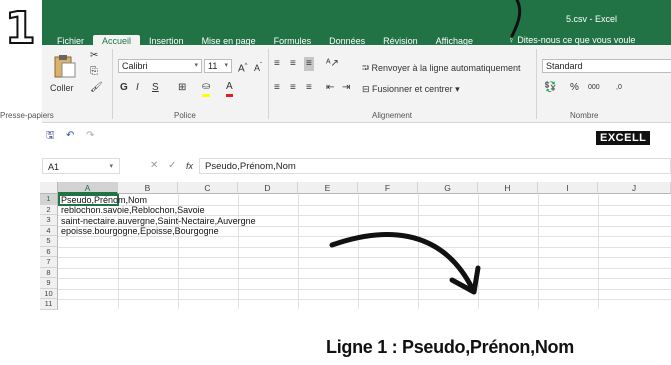 The height and width of the screenshot is (365, 671). What do you see at coordinates (229, 88) in the screenshot?
I see `font-color-icon: A` at bounding box center [229, 88].